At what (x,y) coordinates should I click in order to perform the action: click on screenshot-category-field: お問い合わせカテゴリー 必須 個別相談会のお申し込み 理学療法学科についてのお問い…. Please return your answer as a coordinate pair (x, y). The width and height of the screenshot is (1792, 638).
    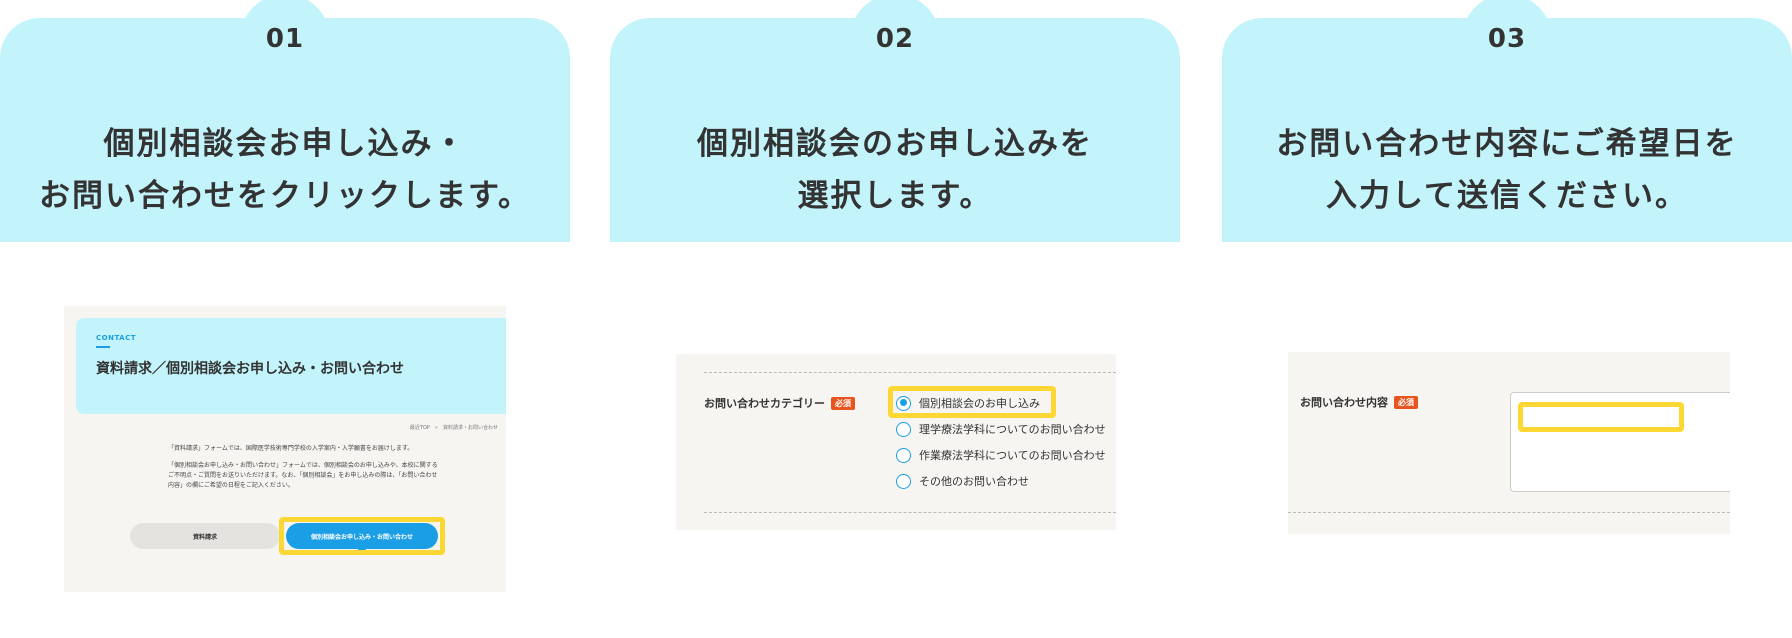
    Looking at the image, I should click on (896, 442).